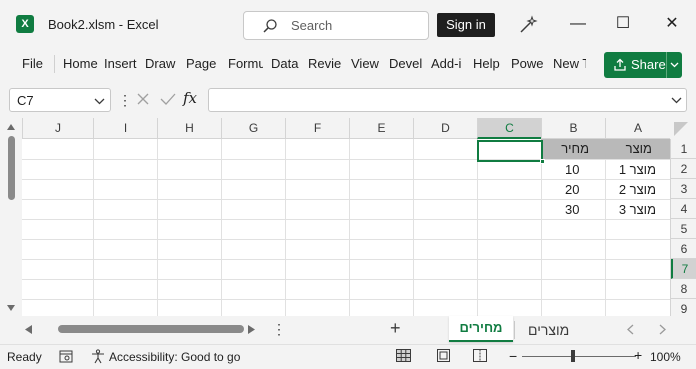 The image size is (696, 369). I want to click on scroll-left-icon, so click(28, 329).